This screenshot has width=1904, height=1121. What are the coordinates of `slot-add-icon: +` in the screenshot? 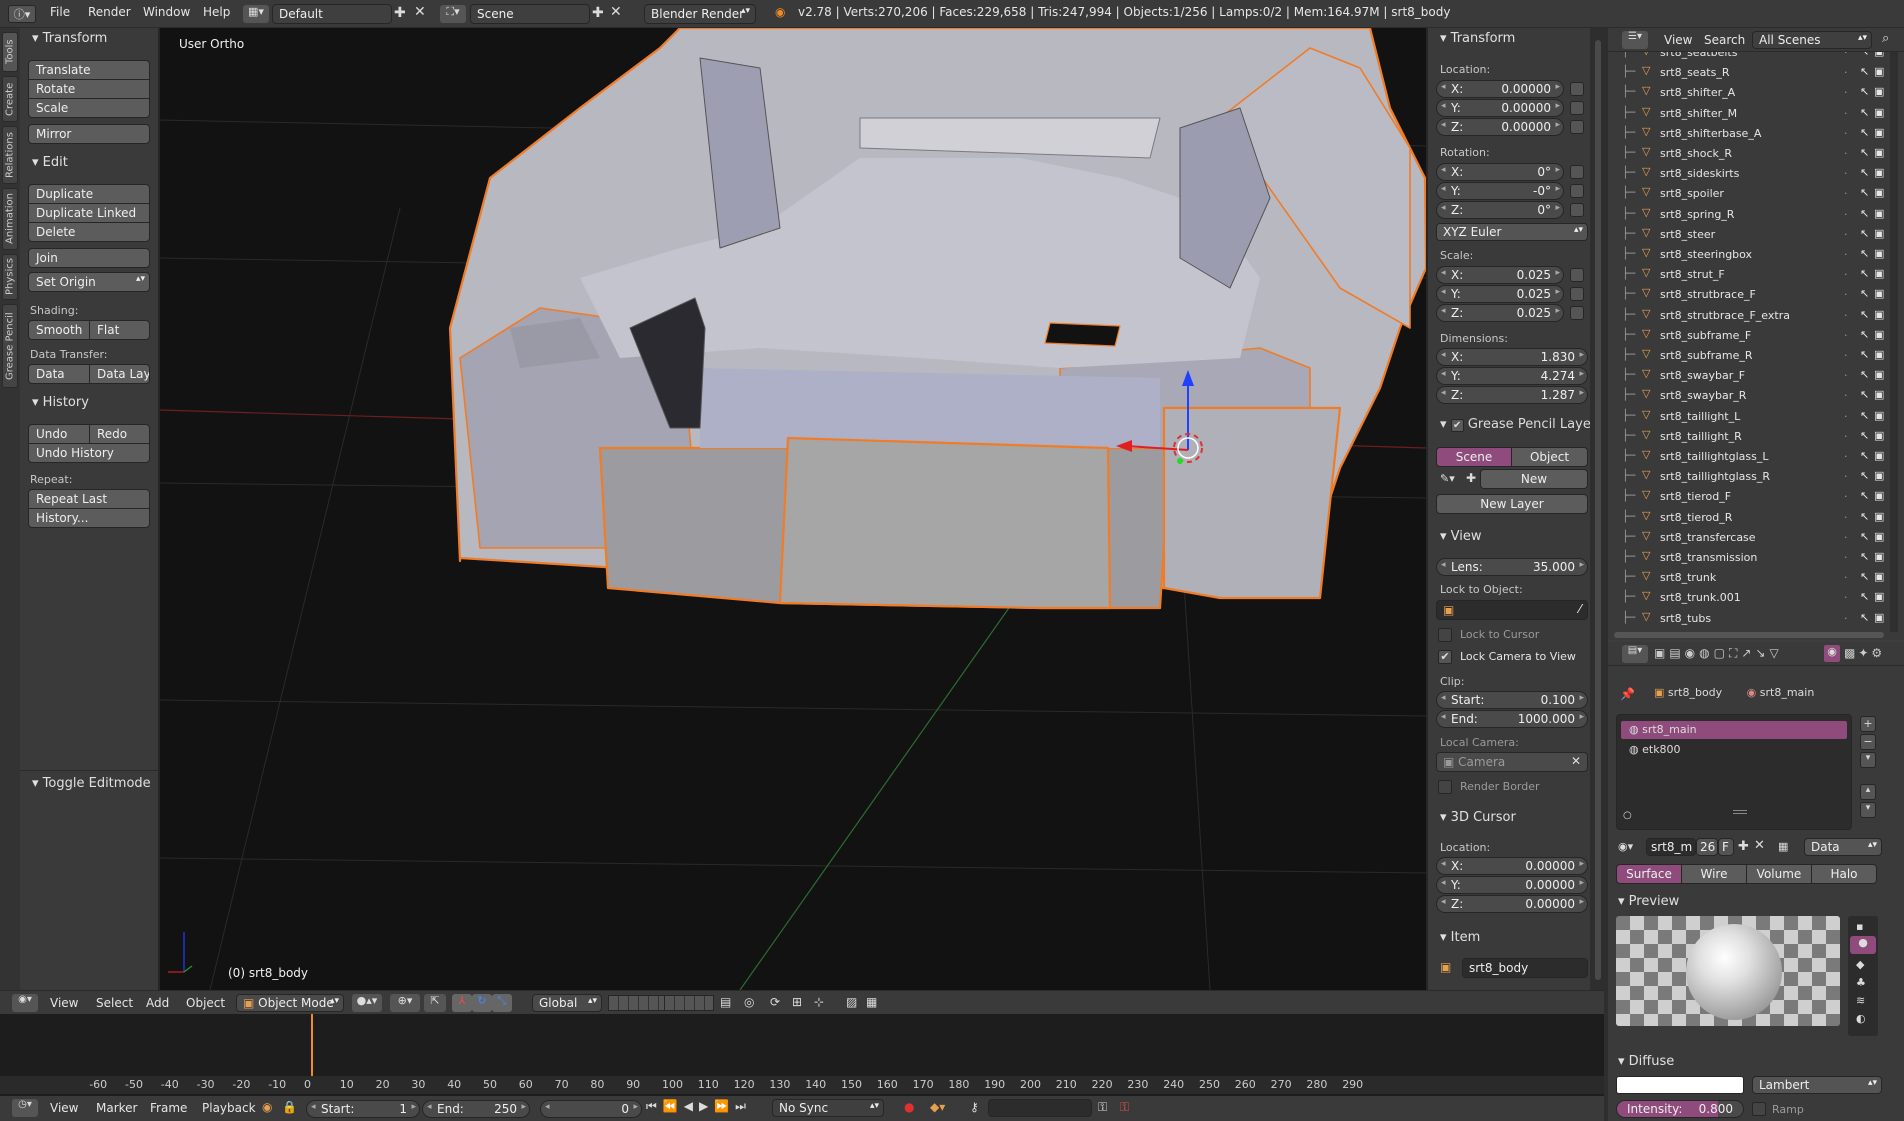 It's located at (1868, 724).